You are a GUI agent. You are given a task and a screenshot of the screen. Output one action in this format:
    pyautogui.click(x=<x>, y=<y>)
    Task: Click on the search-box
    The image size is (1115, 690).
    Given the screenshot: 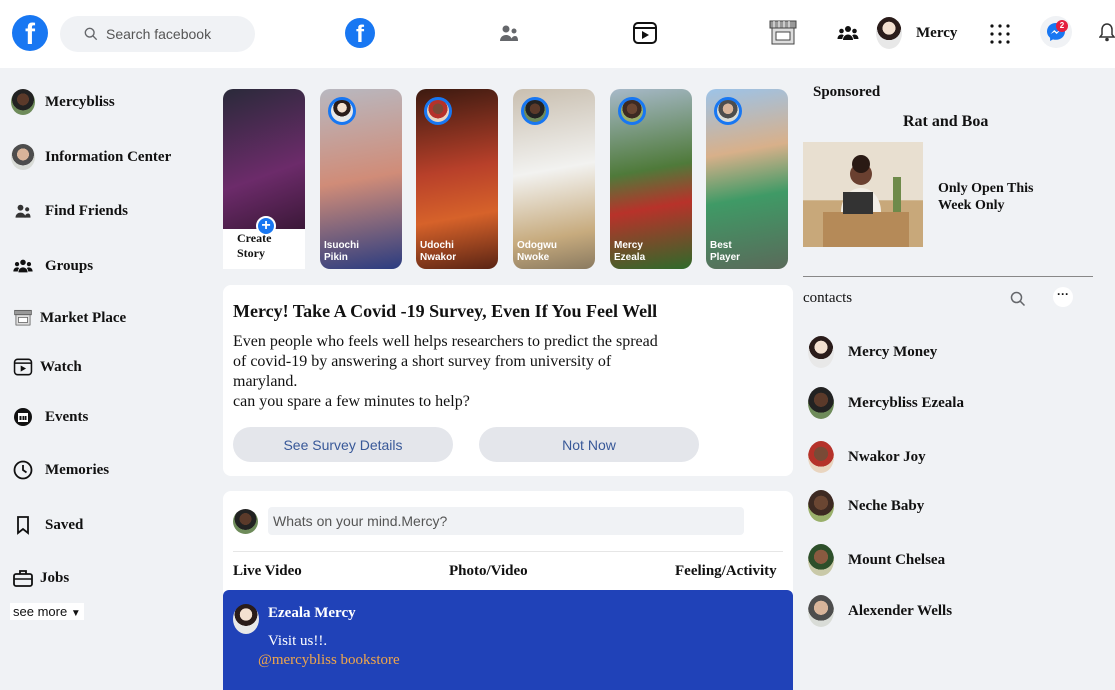 What is the action you would take?
    pyautogui.click(x=157, y=34)
    